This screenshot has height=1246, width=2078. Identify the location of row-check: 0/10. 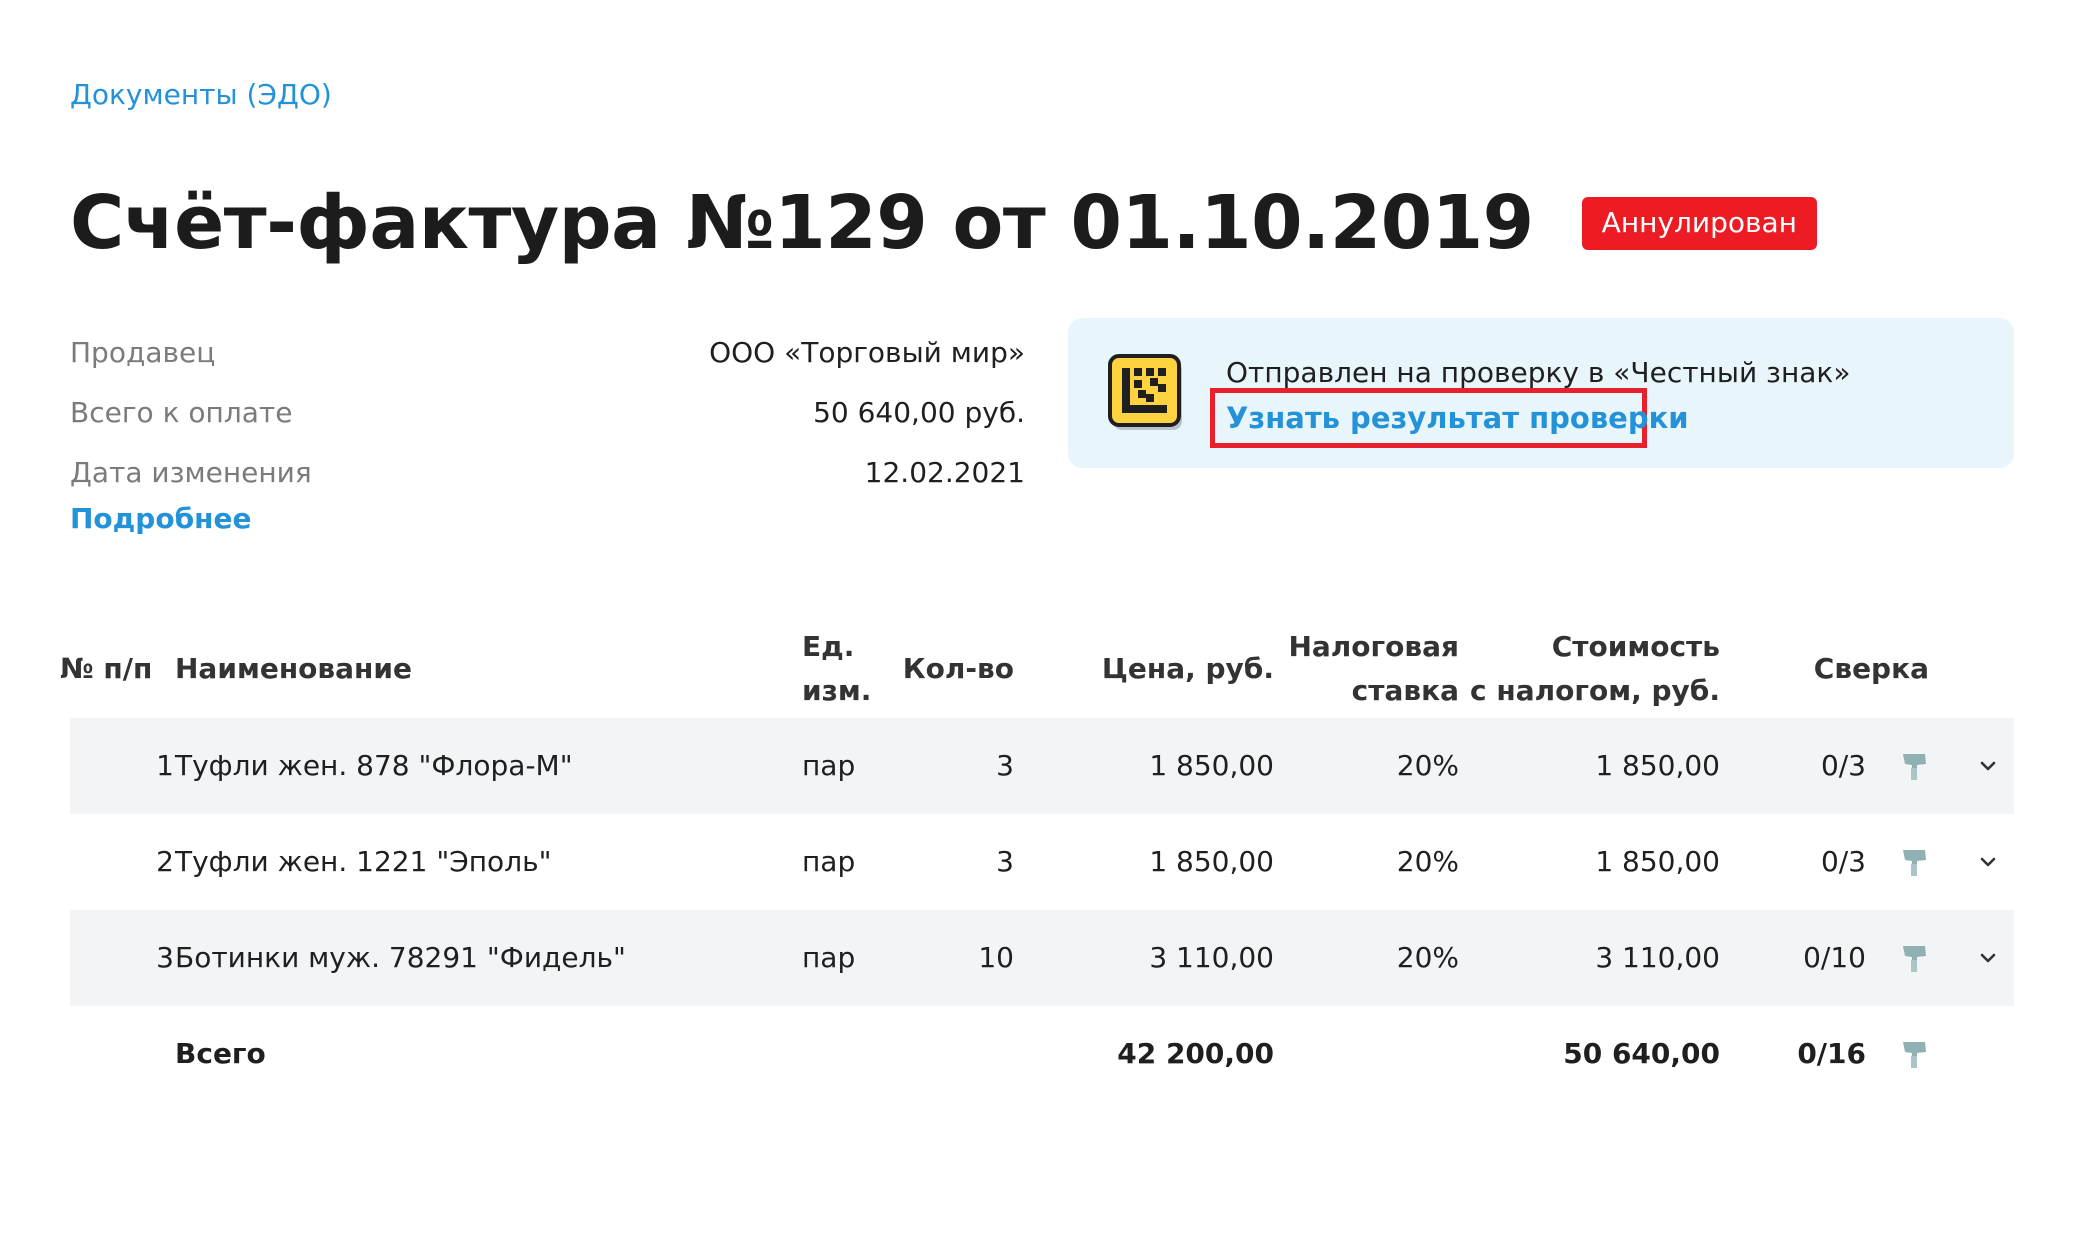
(1834, 957).